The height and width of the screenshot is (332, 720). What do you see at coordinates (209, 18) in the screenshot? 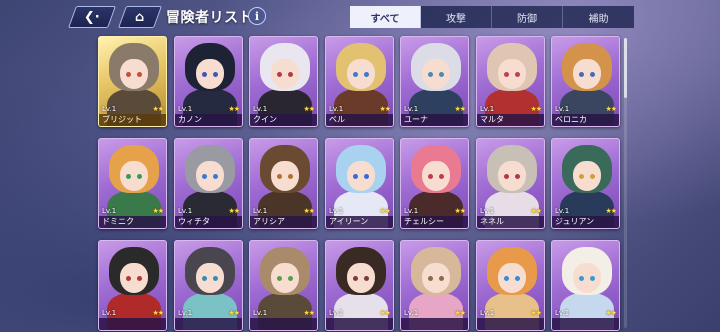
I see `page-title: 冒険者リスト` at bounding box center [209, 18].